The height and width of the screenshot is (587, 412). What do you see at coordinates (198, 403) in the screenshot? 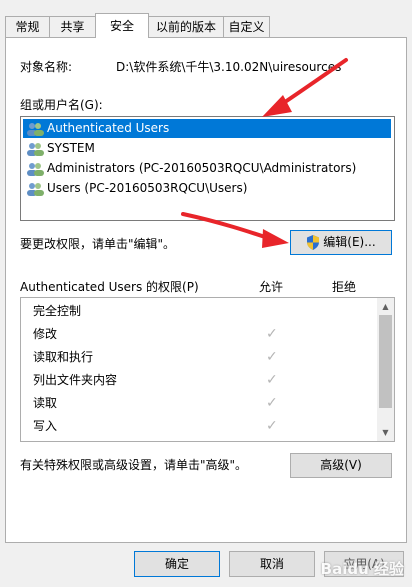
I see `permission-row: 读取 ✓` at bounding box center [198, 403].